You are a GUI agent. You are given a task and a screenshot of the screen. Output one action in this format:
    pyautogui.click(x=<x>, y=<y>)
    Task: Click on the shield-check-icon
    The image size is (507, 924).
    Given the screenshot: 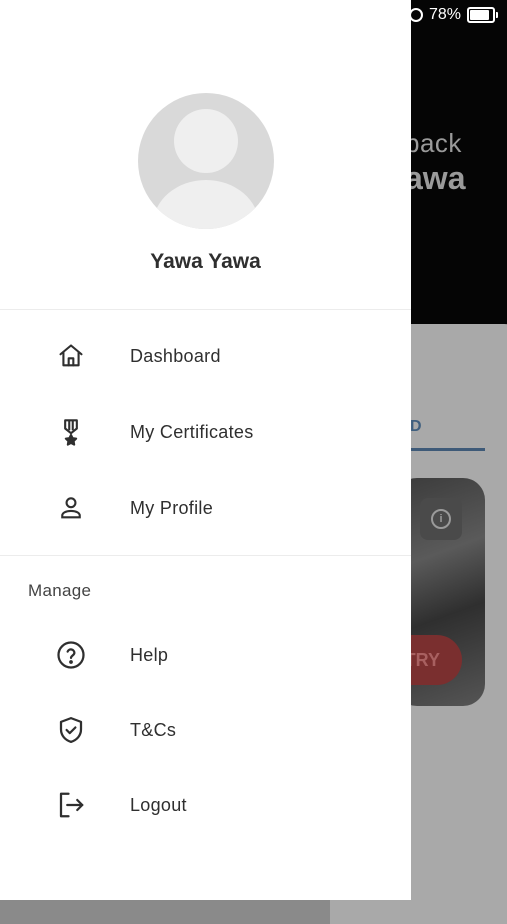 What is the action you would take?
    pyautogui.click(x=71, y=730)
    